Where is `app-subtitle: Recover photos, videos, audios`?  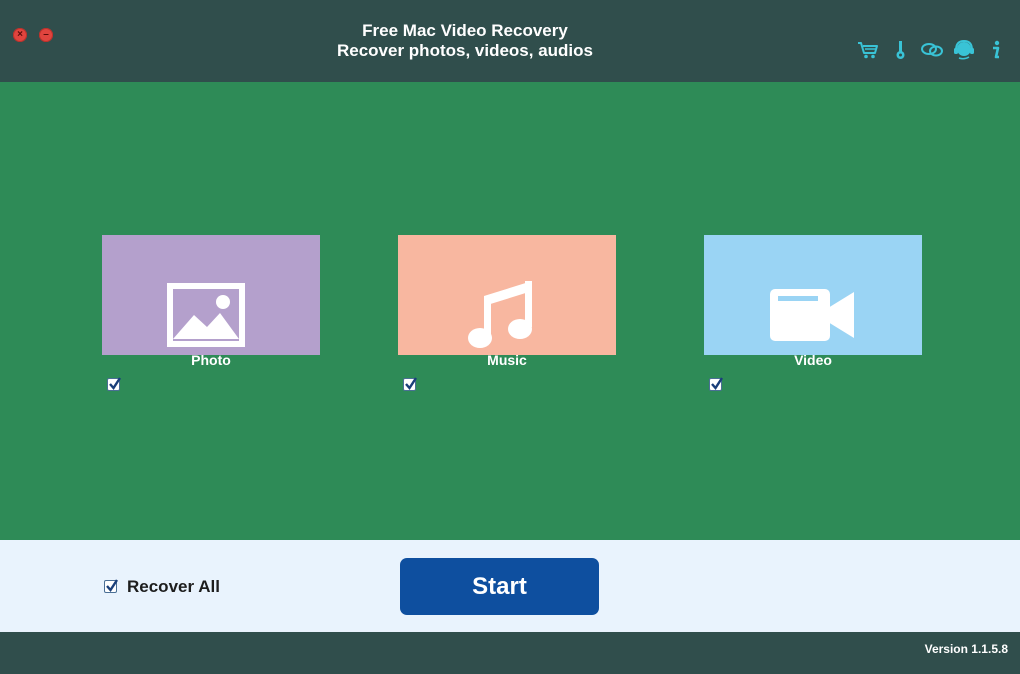
app-subtitle: Recover photos, videos, audios is located at coordinates (464, 50).